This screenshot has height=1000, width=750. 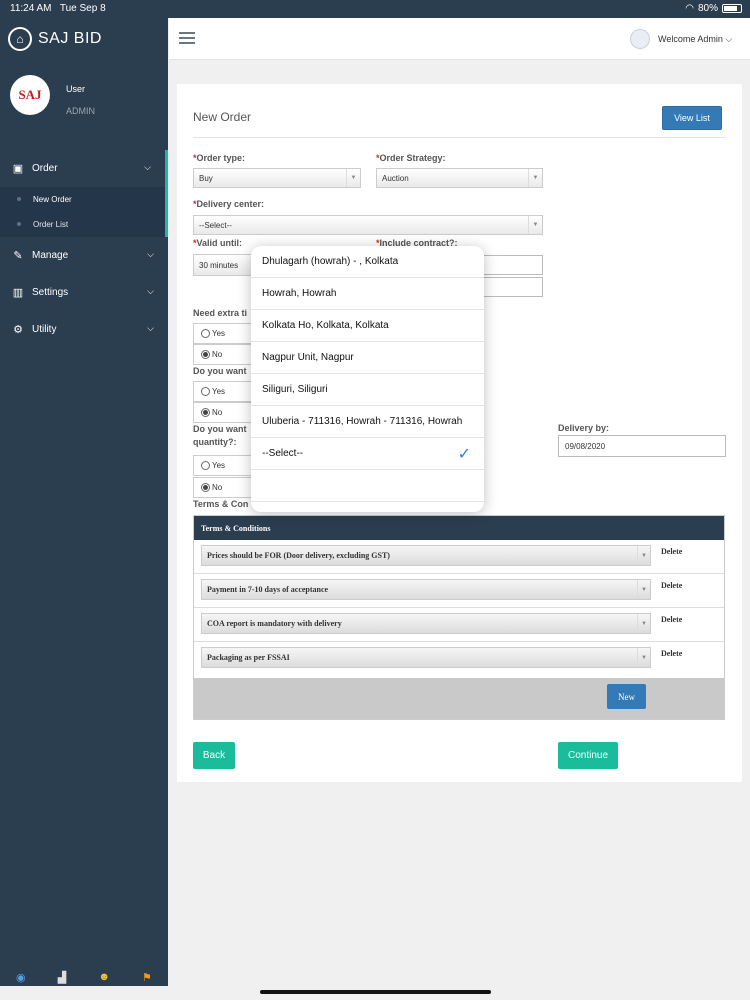 What do you see at coordinates (18, 330) in the screenshot?
I see `gear-icon: ⚙` at bounding box center [18, 330].